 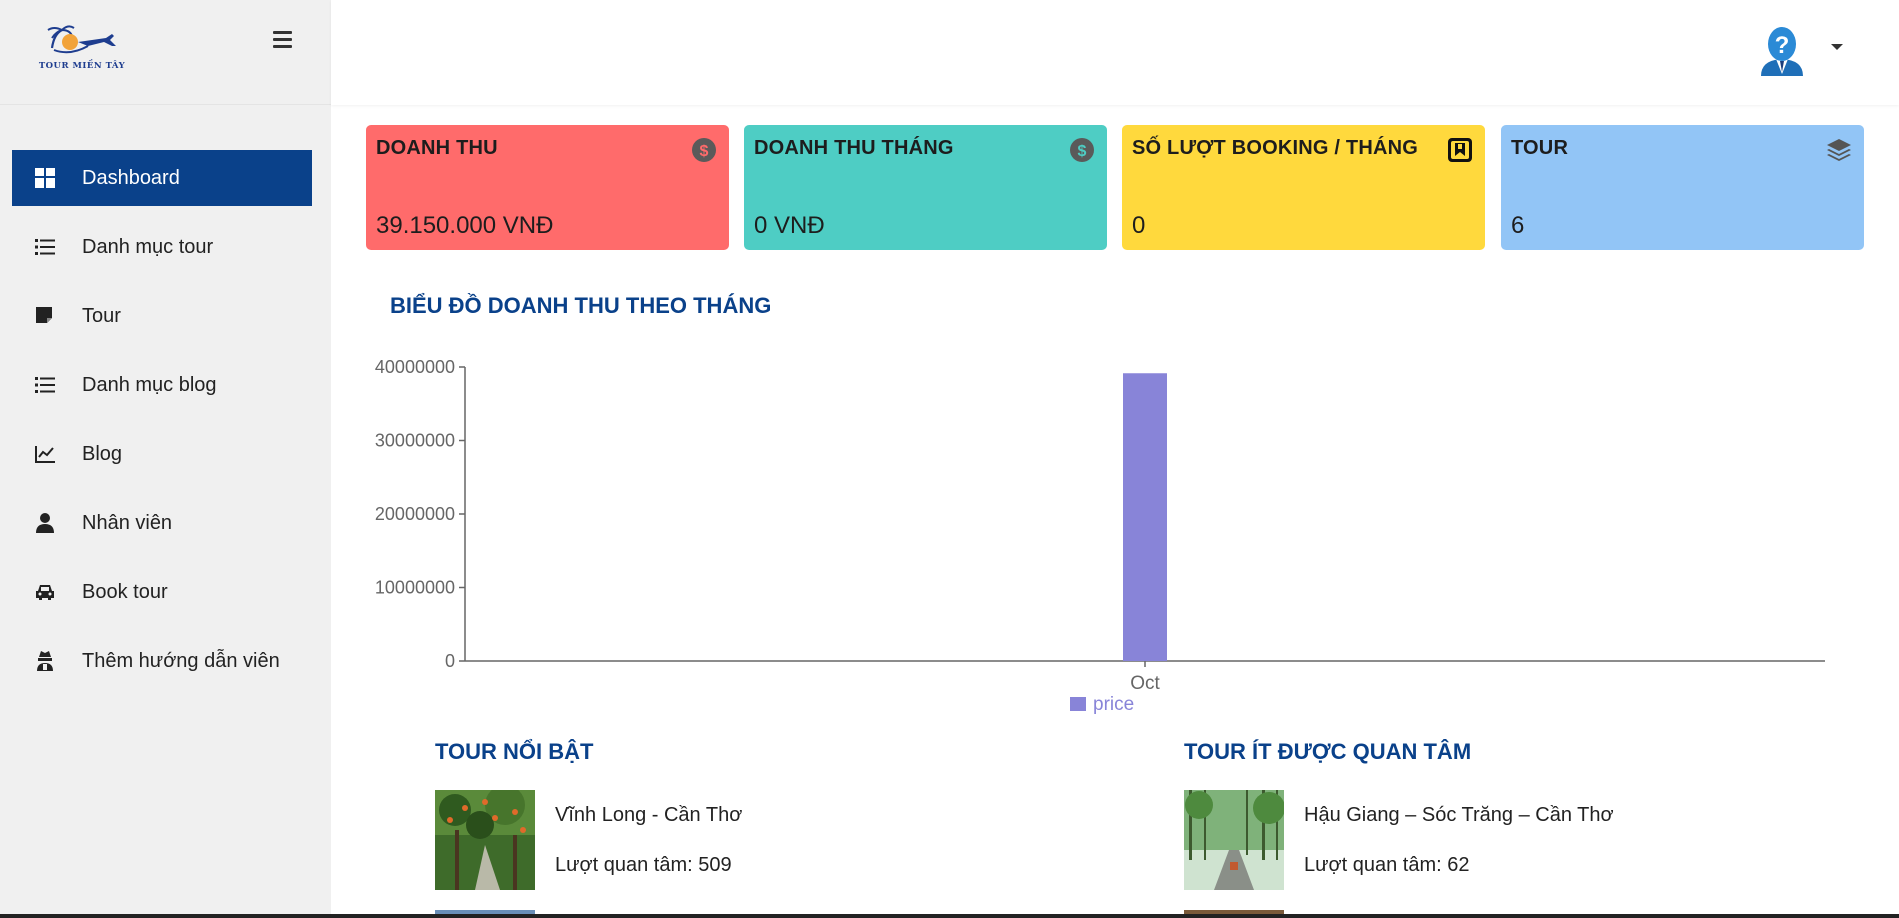 What do you see at coordinates (1328, 751) in the screenshot?
I see `least-tours-title: TOUR ÍT ĐƯỢC QUAN TÂM` at bounding box center [1328, 751].